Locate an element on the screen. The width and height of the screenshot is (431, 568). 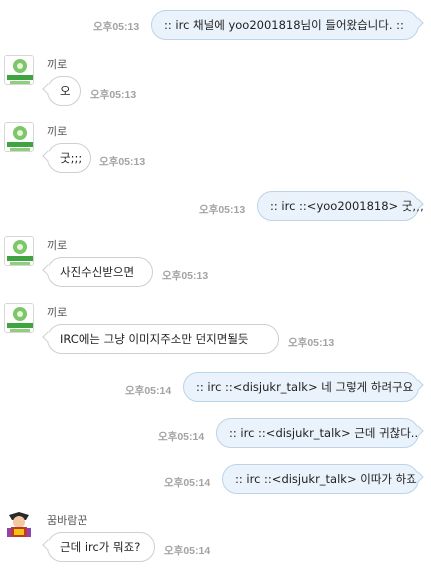
message-bubble: :: irc ::<yoo2001818> 굿;;; is located at coordinates (340, 206).